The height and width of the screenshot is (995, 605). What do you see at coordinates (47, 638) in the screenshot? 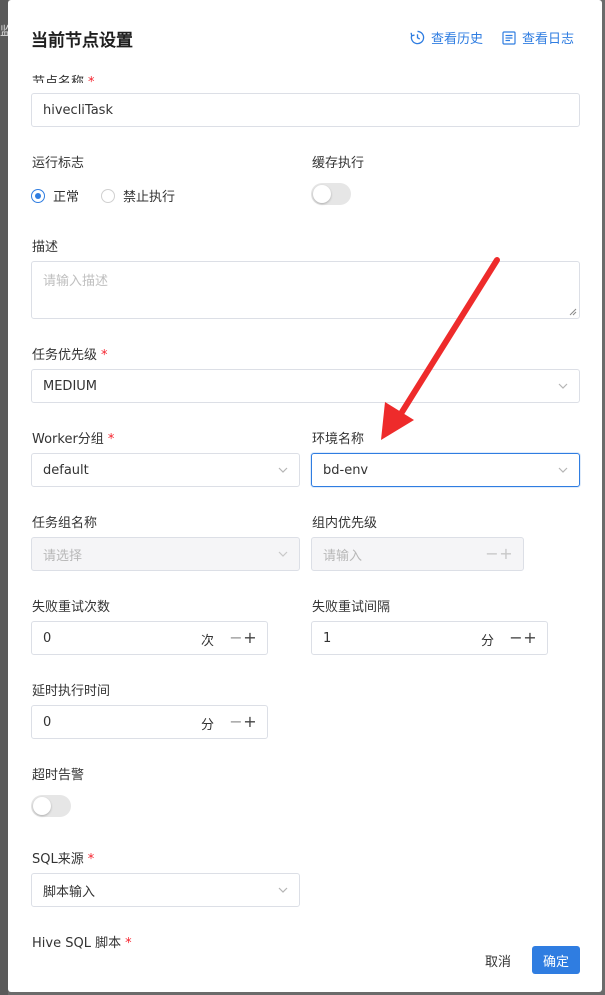
I see `fail-retry-times-value: 0` at bounding box center [47, 638].